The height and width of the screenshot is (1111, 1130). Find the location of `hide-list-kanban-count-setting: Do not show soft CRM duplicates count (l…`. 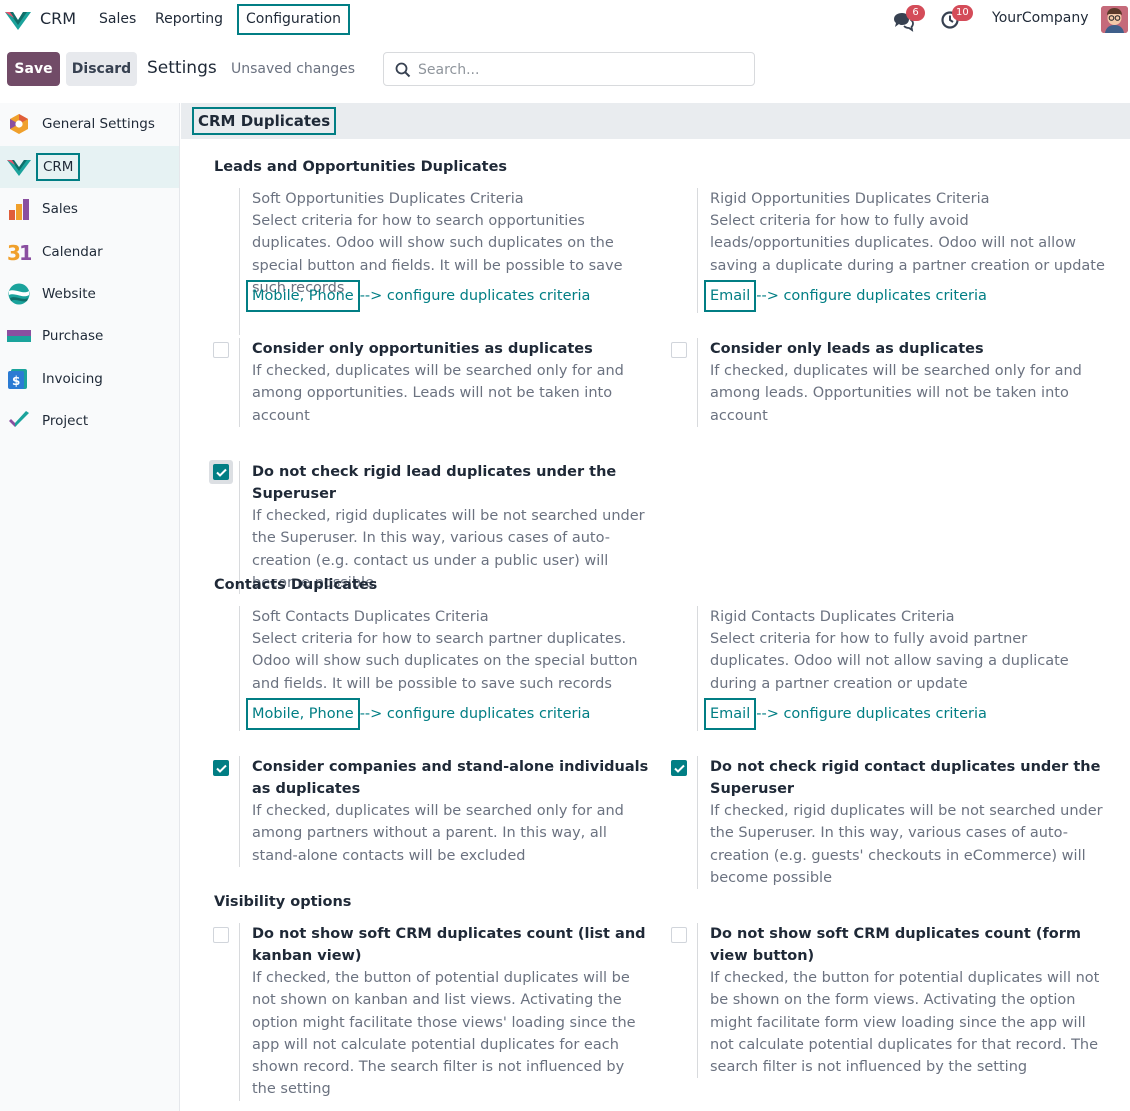

hide-list-kanban-count-setting: Do not show soft CRM duplicates count (l… is located at coordinates (444, 1012).